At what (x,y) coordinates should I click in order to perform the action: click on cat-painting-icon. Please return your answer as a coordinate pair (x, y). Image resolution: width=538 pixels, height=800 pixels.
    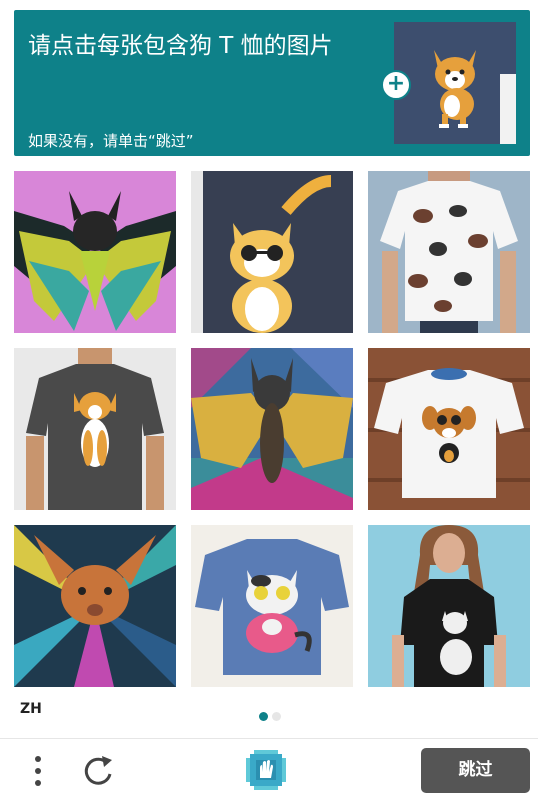
    Looking at the image, I should click on (95, 606).